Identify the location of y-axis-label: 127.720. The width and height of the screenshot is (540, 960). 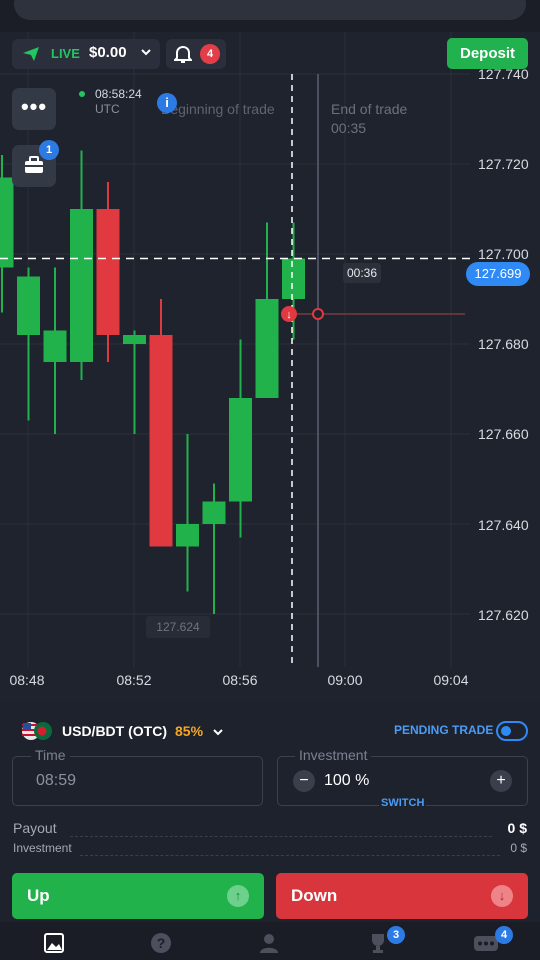
(503, 164).